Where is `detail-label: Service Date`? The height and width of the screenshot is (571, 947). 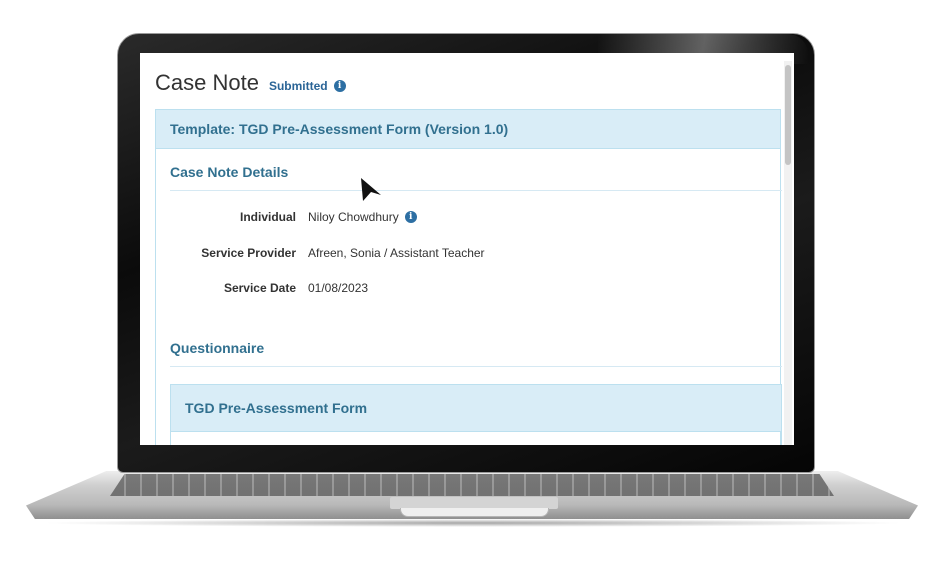 detail-label: Service Date is located at coordinates (259, 288).